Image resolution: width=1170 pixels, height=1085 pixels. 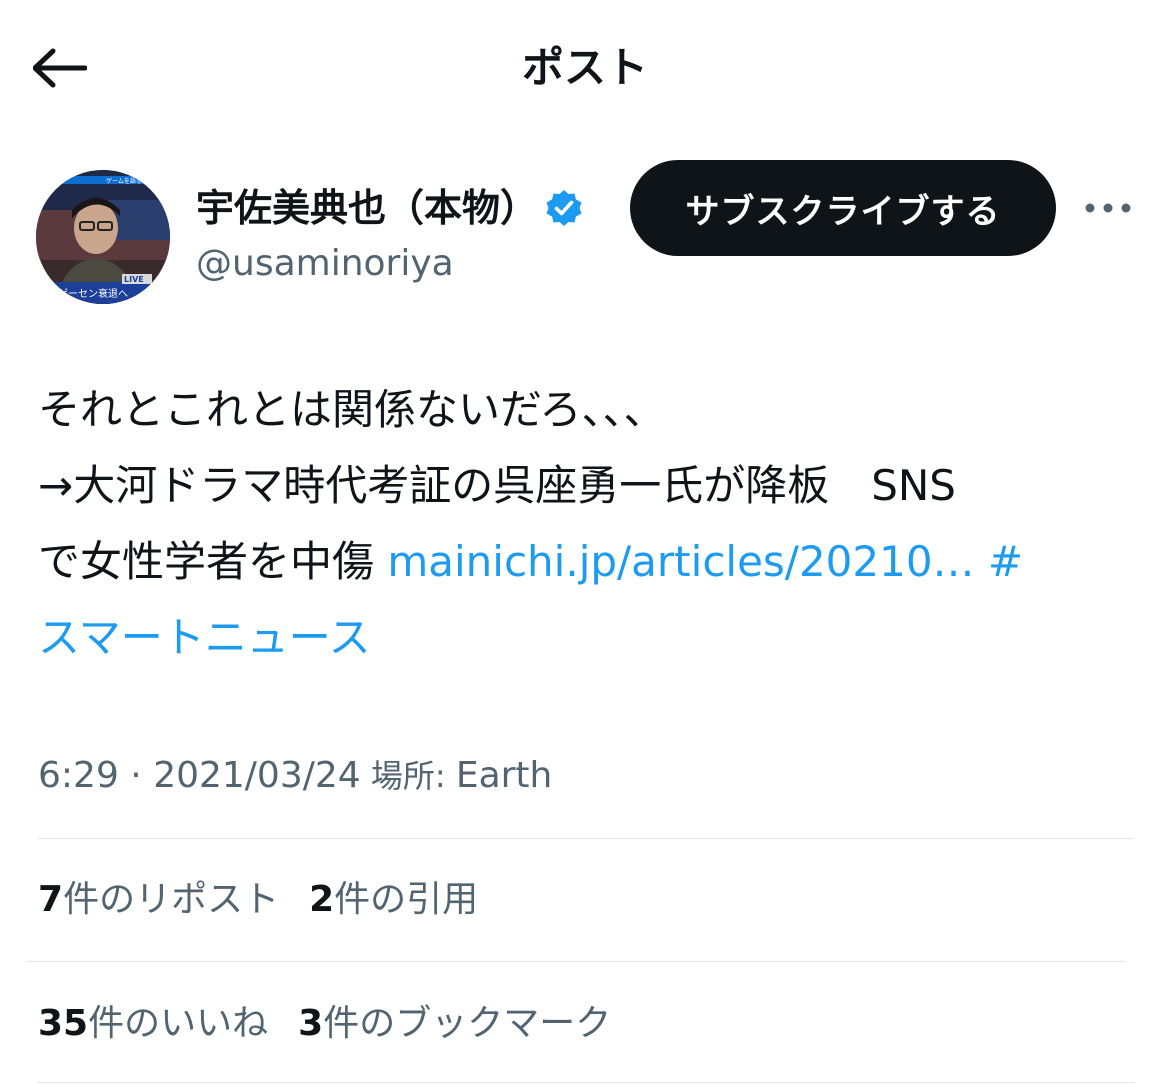 I want to click on hashtag-link: スマートニュース, so click(x=583, y=638).